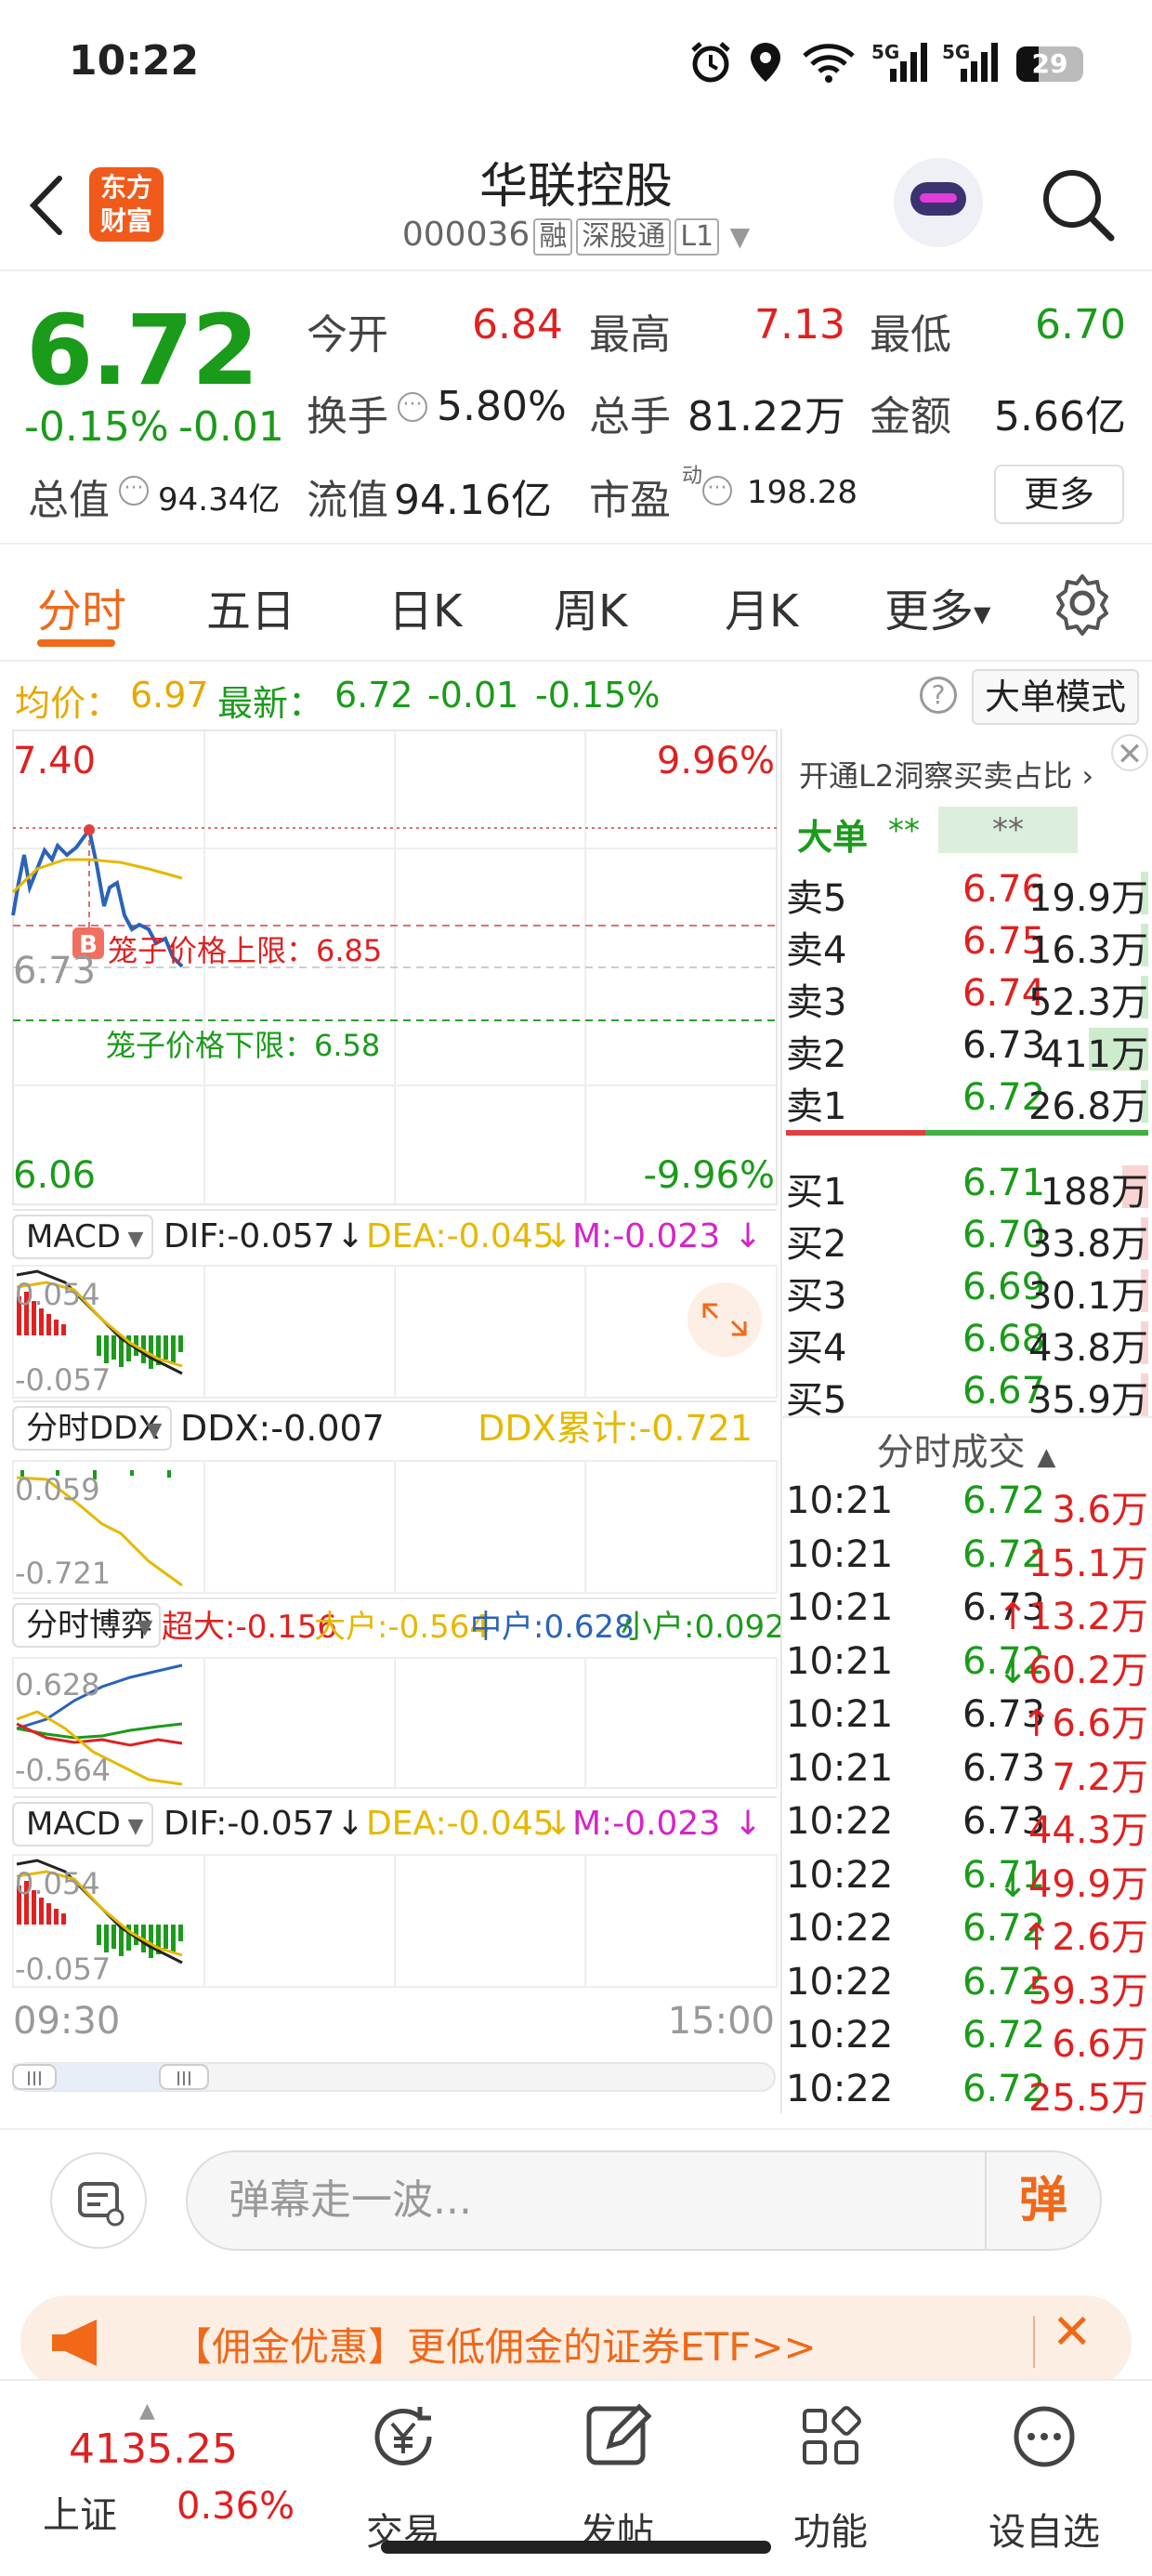 Image resolution: width=1152 pixels, height=2576 pixels. I want to click on low-label: 最低, so click(910, 335).